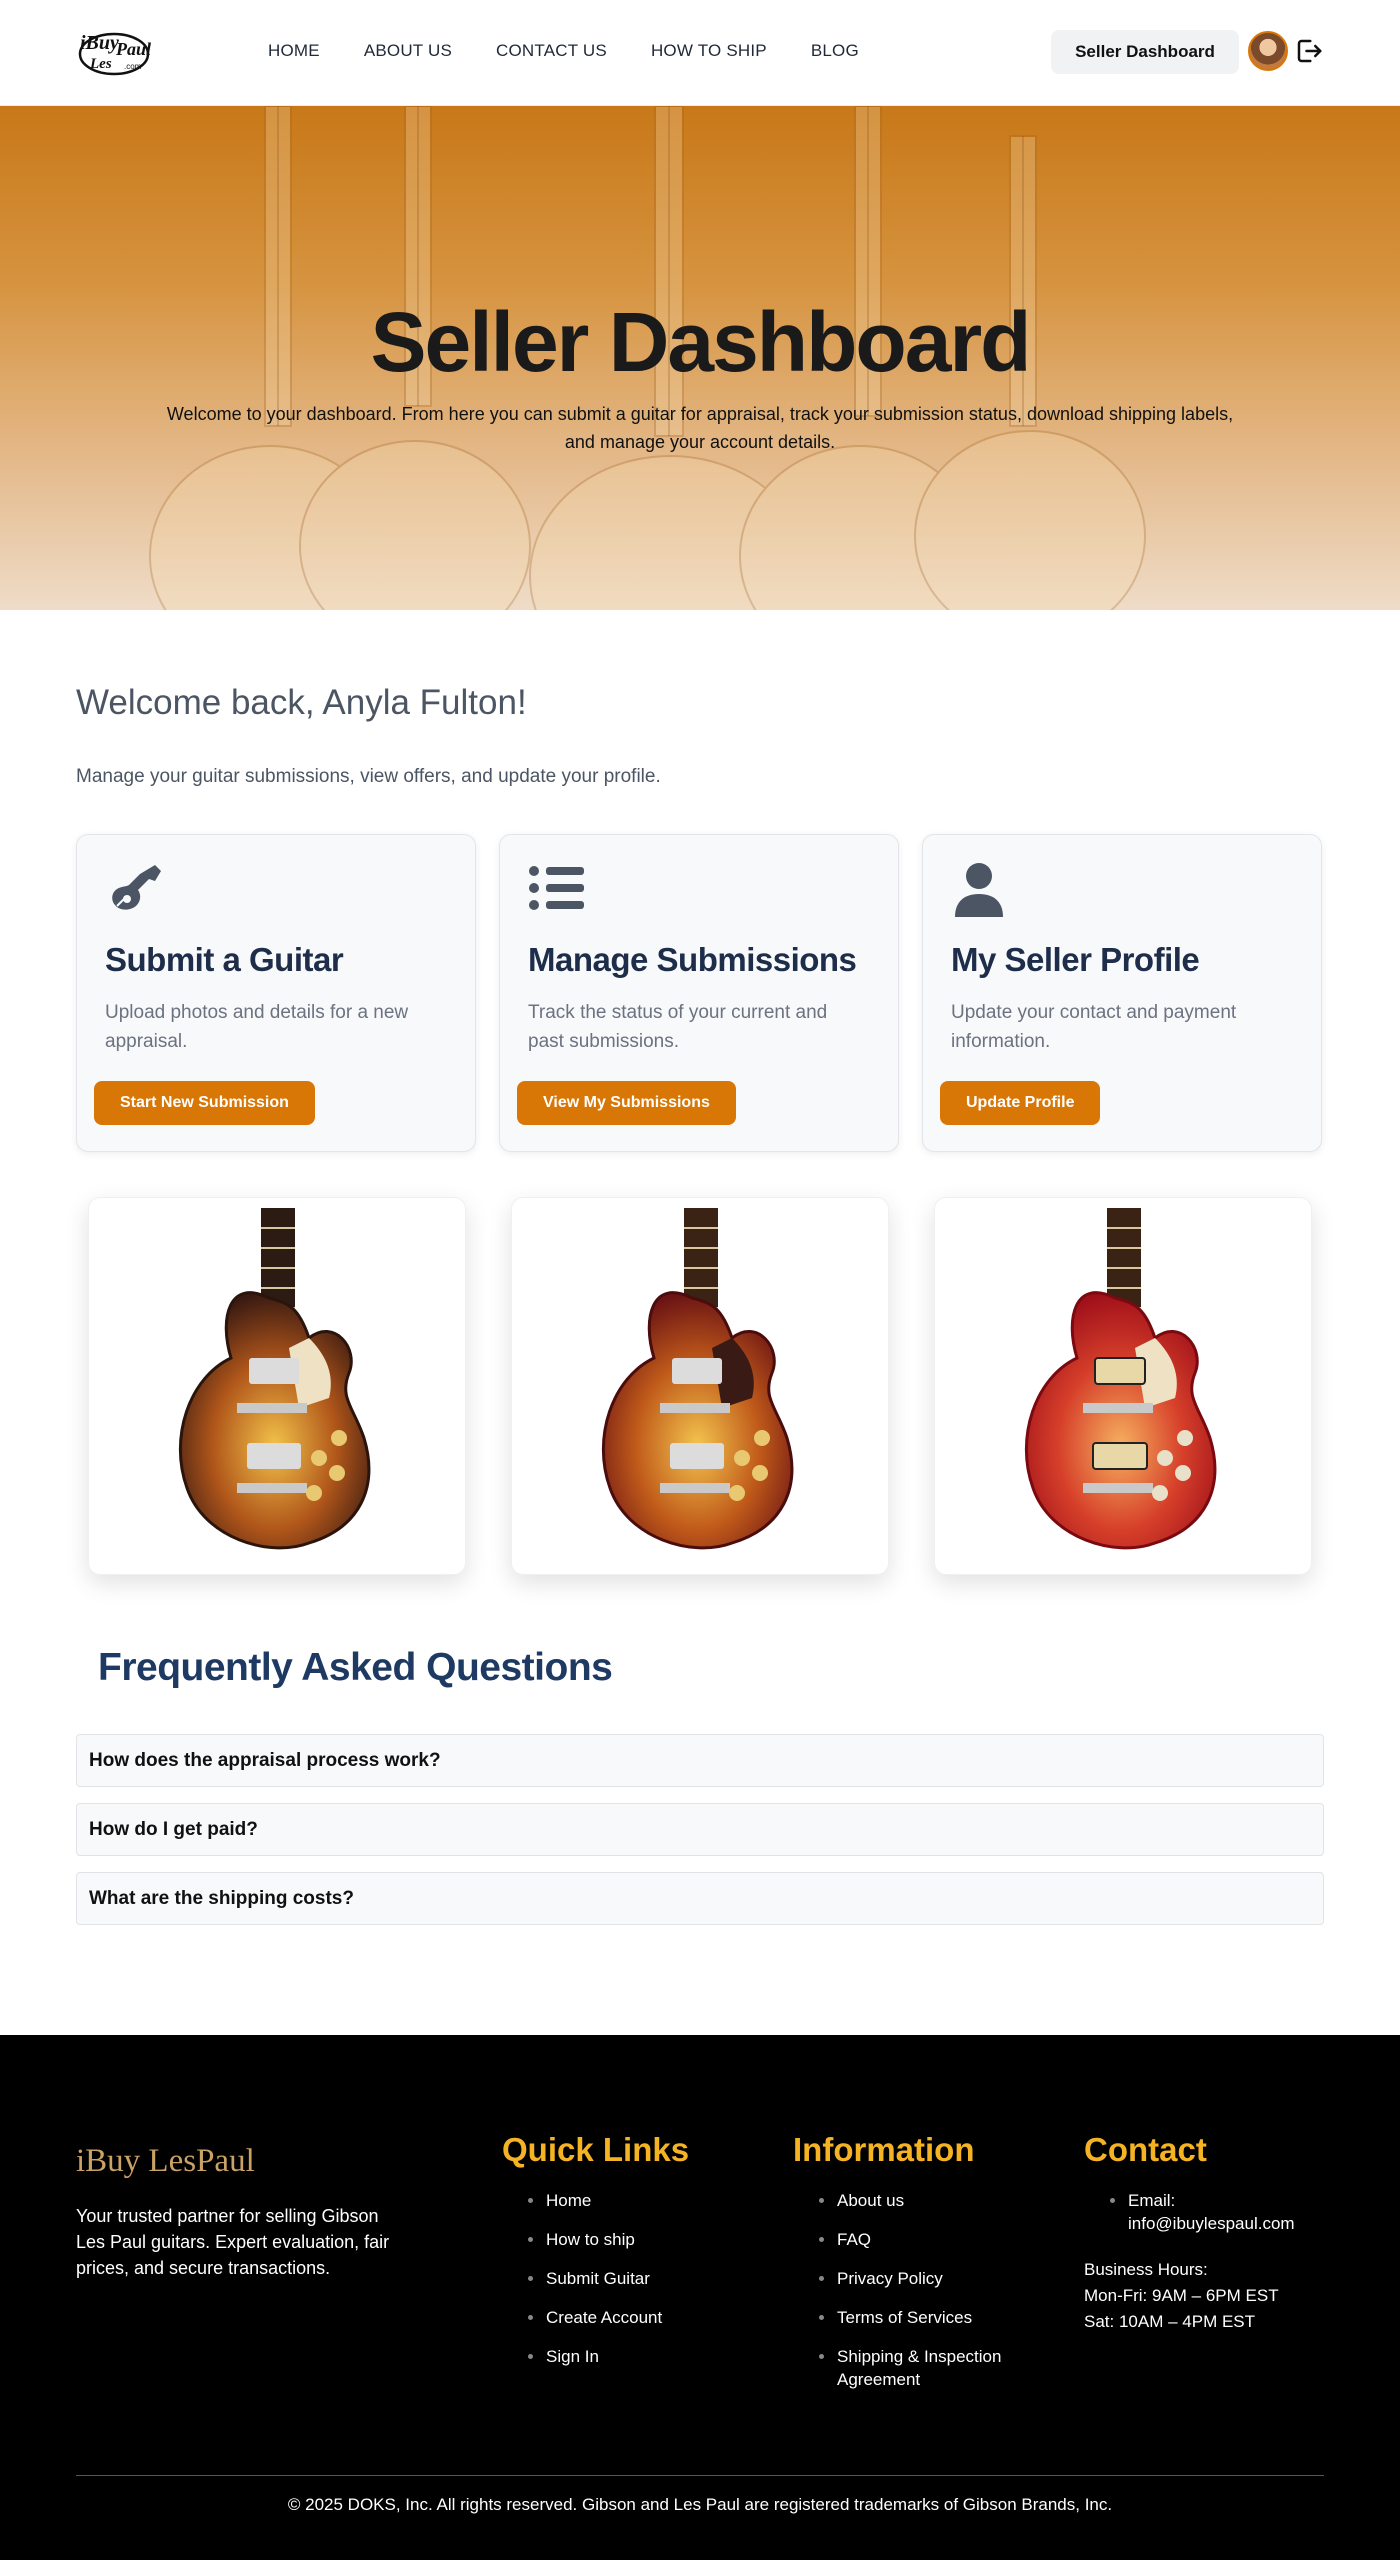 Image resolution: width=1400 pixels, height=2560 pixels. What do you see at coordinates (1212, 2212) in the screenshot?
I see `footer-contact-email: Email: info@ibuylespaul.com` at bounding box center [1212, 2212].